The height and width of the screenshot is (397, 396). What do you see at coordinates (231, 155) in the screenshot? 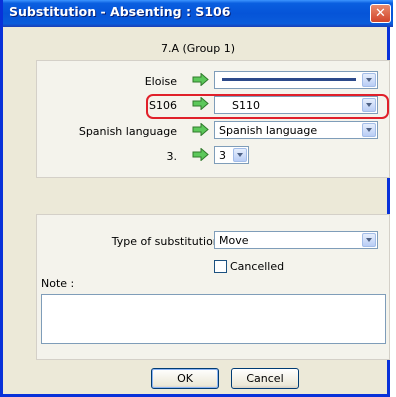
I see `period-select: 3` at bounding box center [231, 155].